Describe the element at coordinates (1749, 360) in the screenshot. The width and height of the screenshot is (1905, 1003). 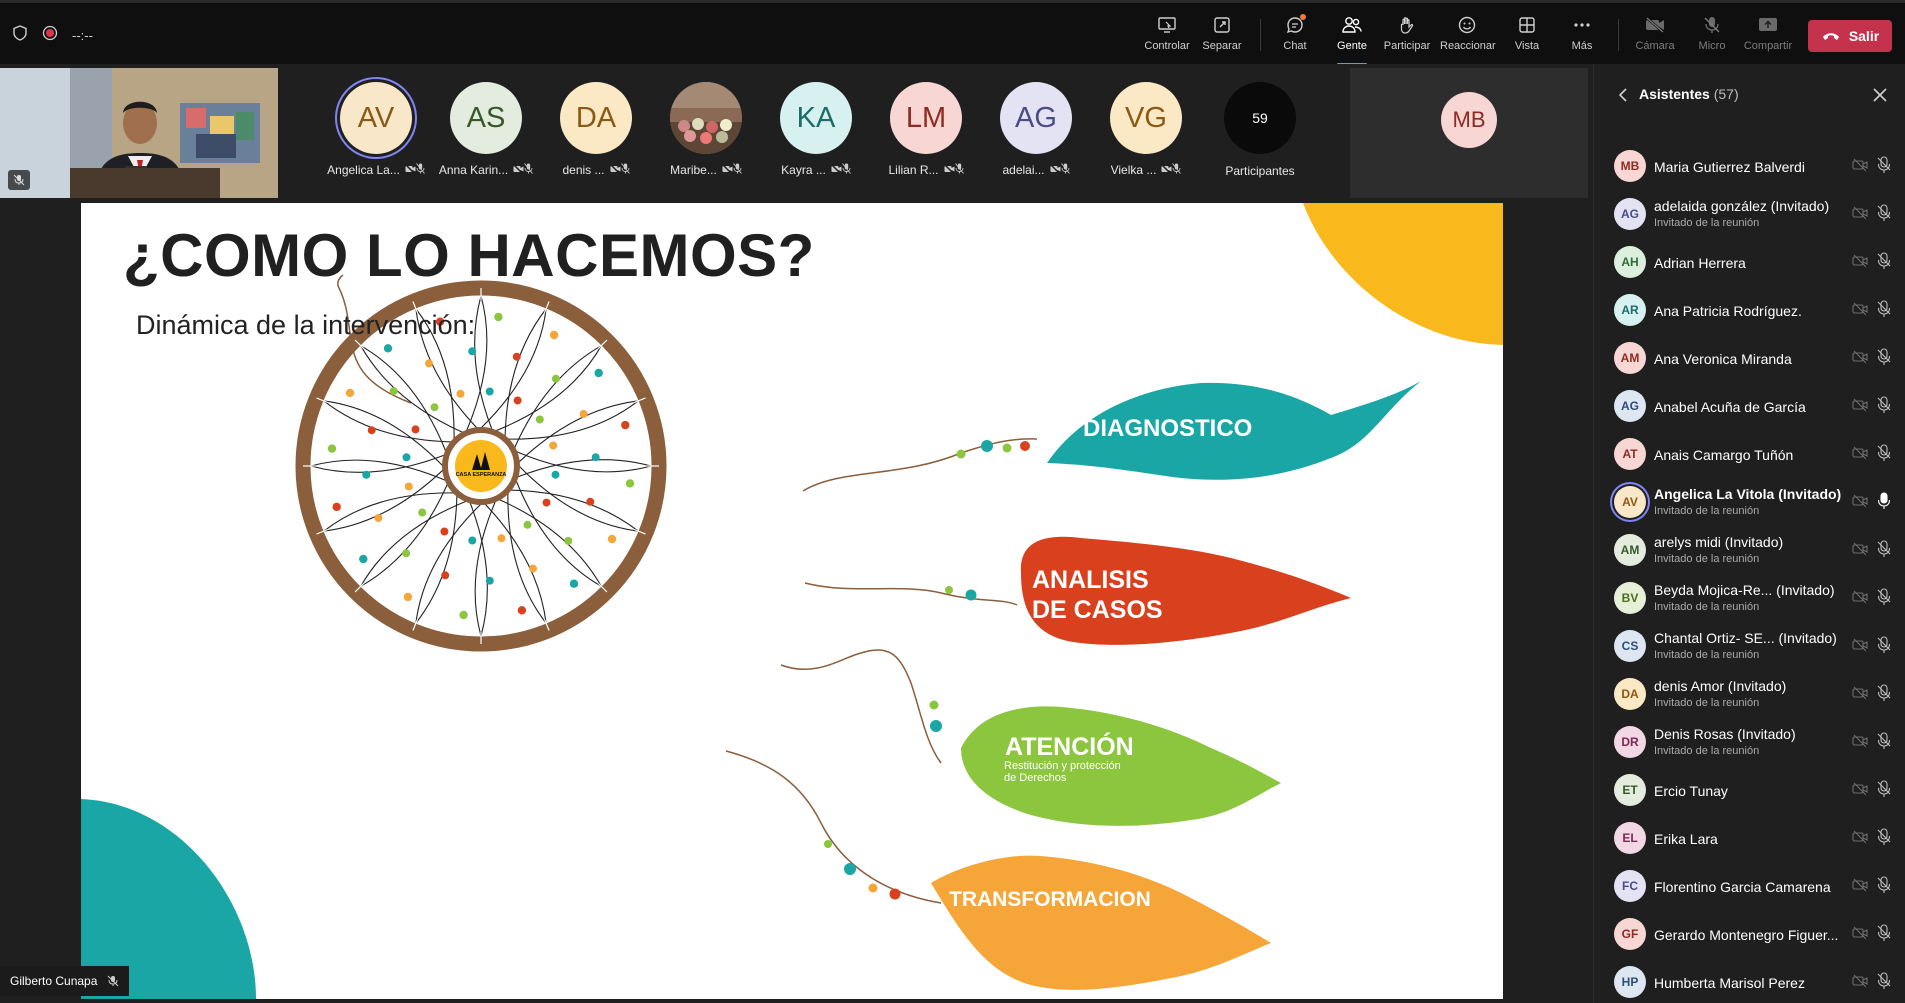
I see `attendee-row: AM Ana Veronica Miranda` at that location.